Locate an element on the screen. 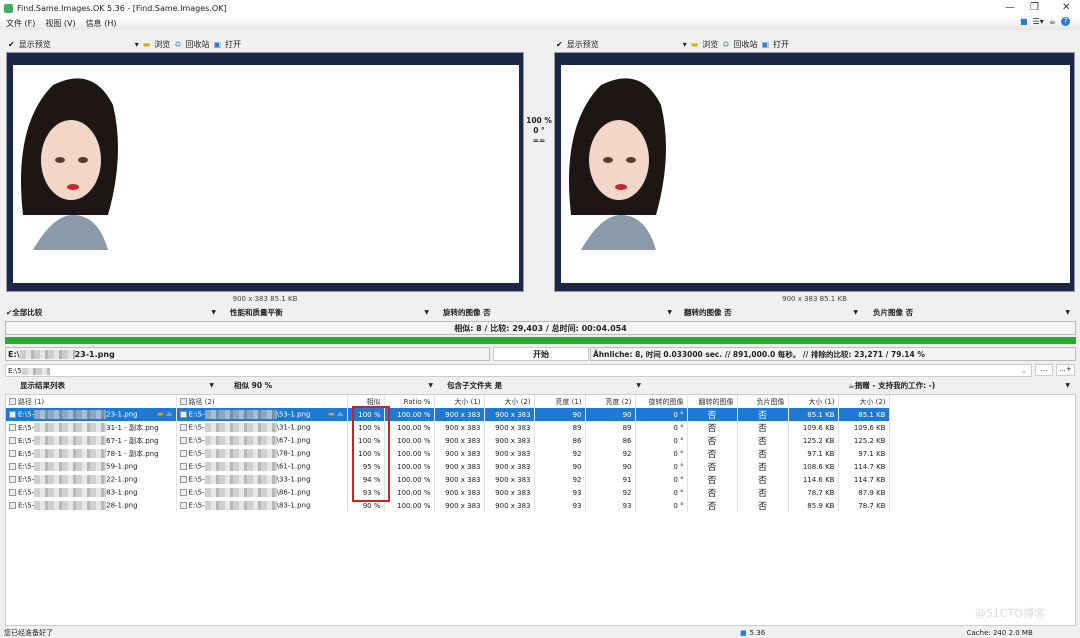 Image resolution: width=1080 pixels, height=638 pixels. minimize-button: — is located at coordinates (1010, 7).